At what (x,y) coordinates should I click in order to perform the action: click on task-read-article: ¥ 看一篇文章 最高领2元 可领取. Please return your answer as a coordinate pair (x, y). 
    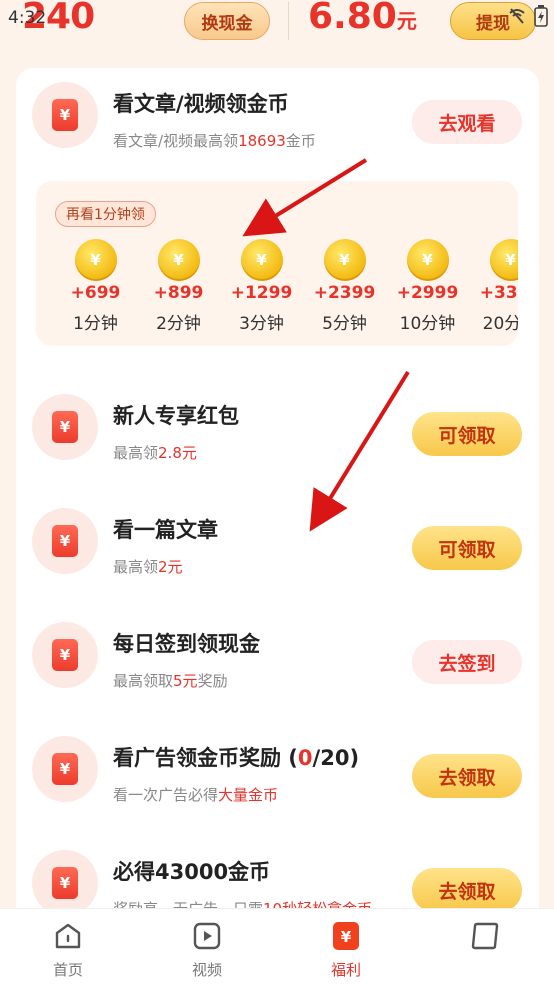
    Looking at the image, I should click on (277, 539).